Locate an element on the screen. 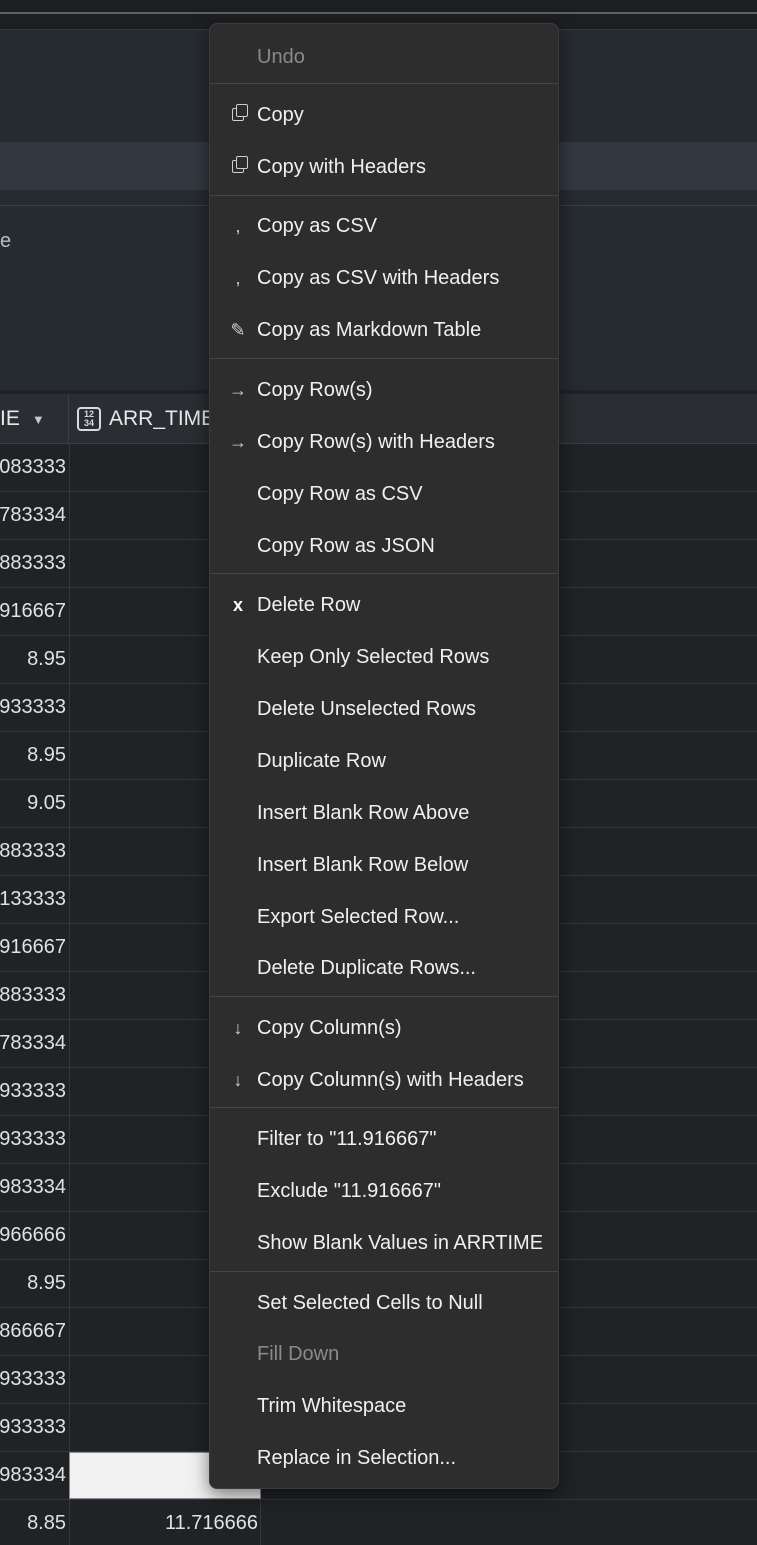 The image size is (757, 1545). menu-item-undo: Undo is located at coordinates (384, 57).